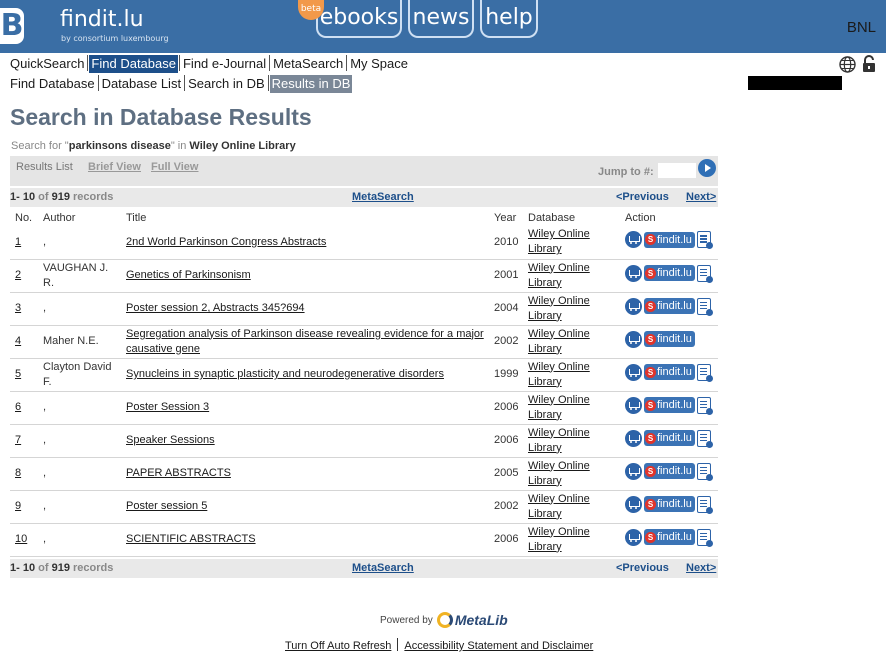 The height and width of the screenshot is (658, 886). What do you see at coordinates (305, 507) in the screenshot?
I see `row-title: Poster session 5` at bounding box center [305, 507].